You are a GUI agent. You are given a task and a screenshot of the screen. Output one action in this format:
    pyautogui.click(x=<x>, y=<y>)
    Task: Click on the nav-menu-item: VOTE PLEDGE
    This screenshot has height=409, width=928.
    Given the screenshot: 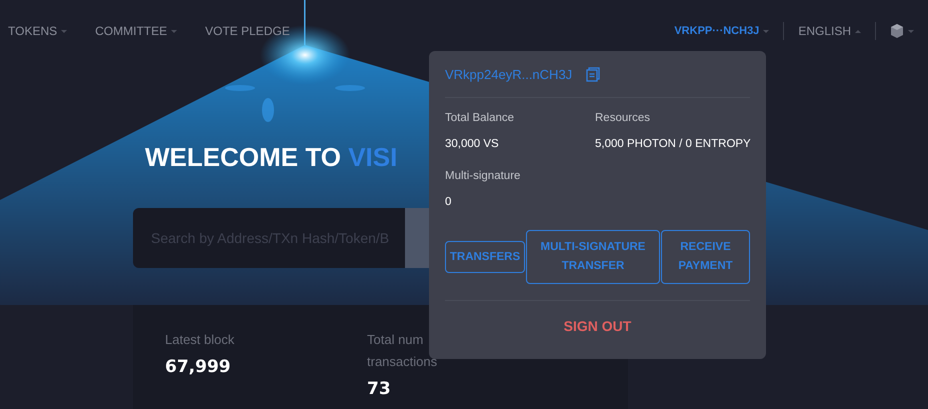 What is the action you would take?
    pyautogui.click(x=247, y=31)
    